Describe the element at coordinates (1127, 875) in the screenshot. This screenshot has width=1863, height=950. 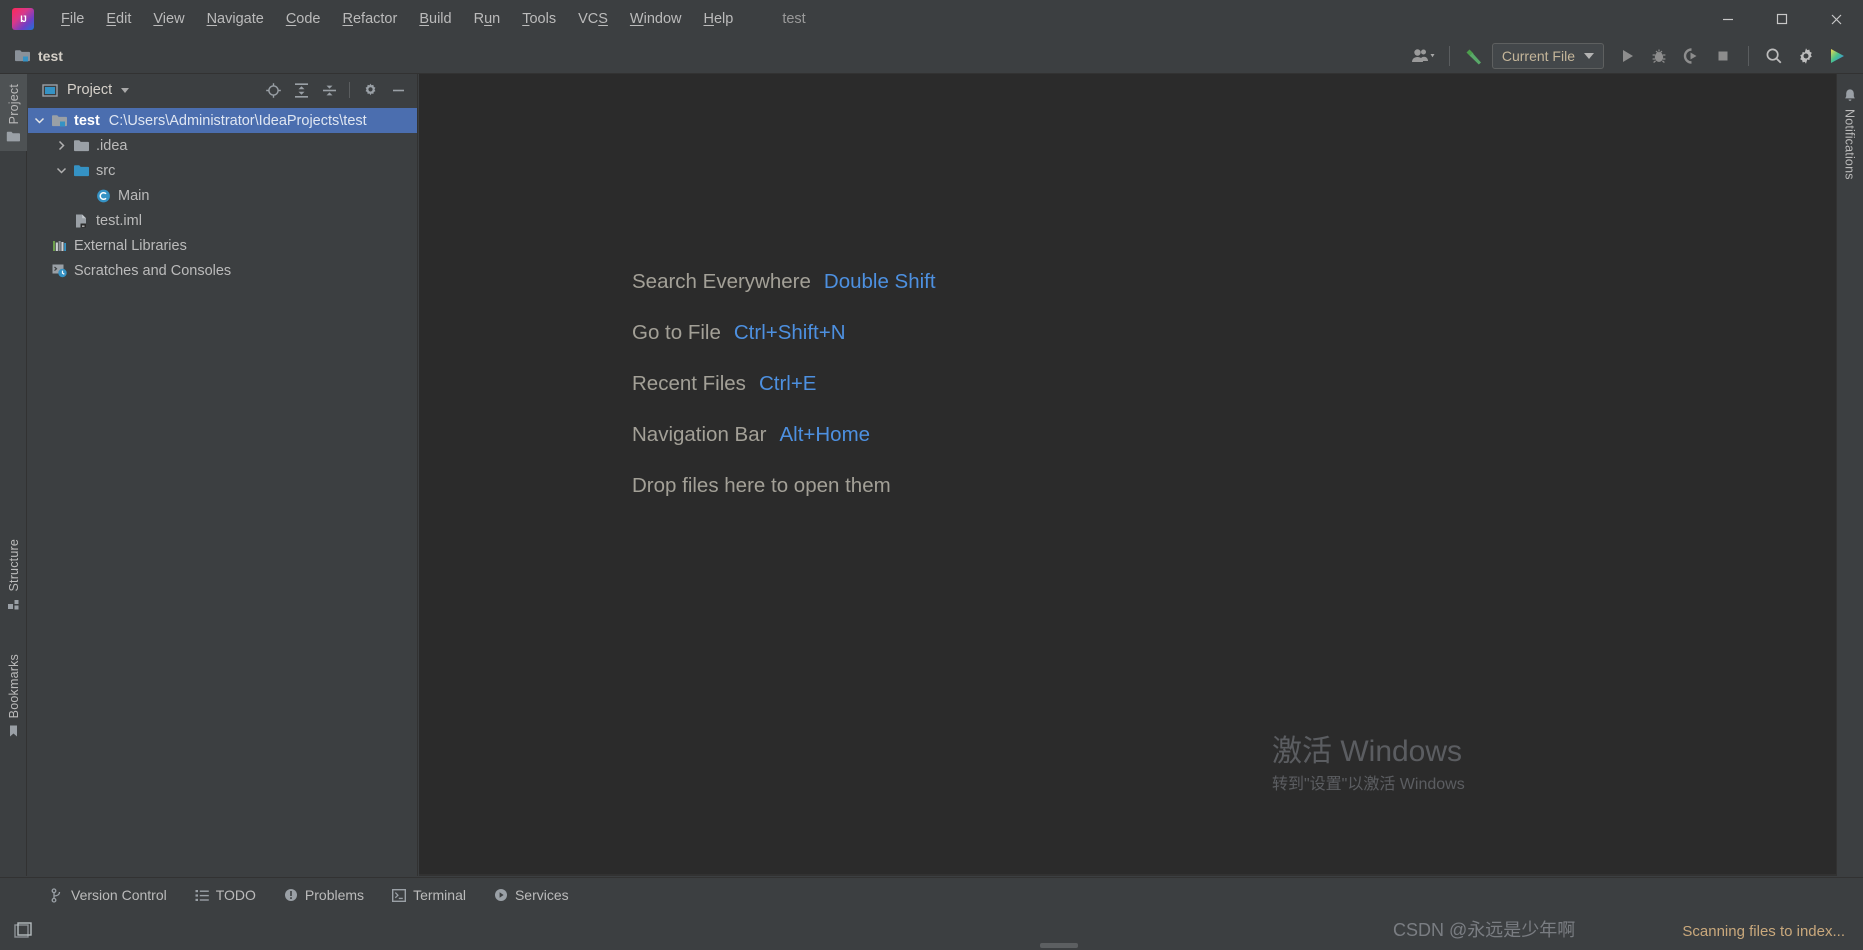
I see `editor-bottom-splitter` at that location.